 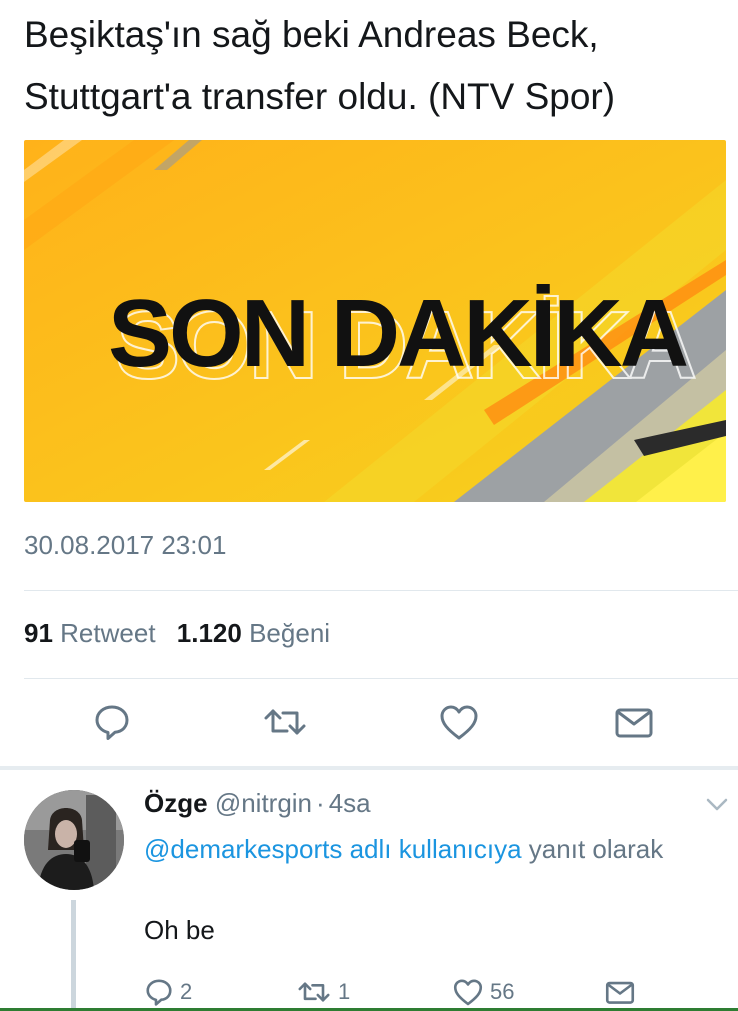 I want to click on tweet-options-button, so click(x=717, y=807).